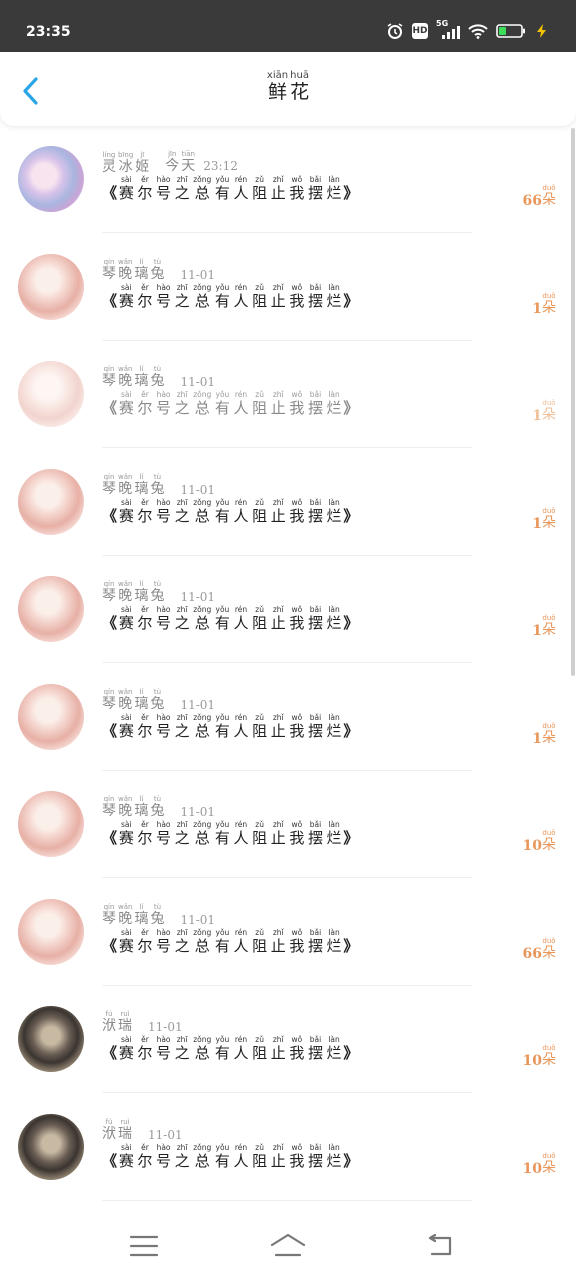  I want to click on flower-count: 10 朵duǒ, so click(539, 841).